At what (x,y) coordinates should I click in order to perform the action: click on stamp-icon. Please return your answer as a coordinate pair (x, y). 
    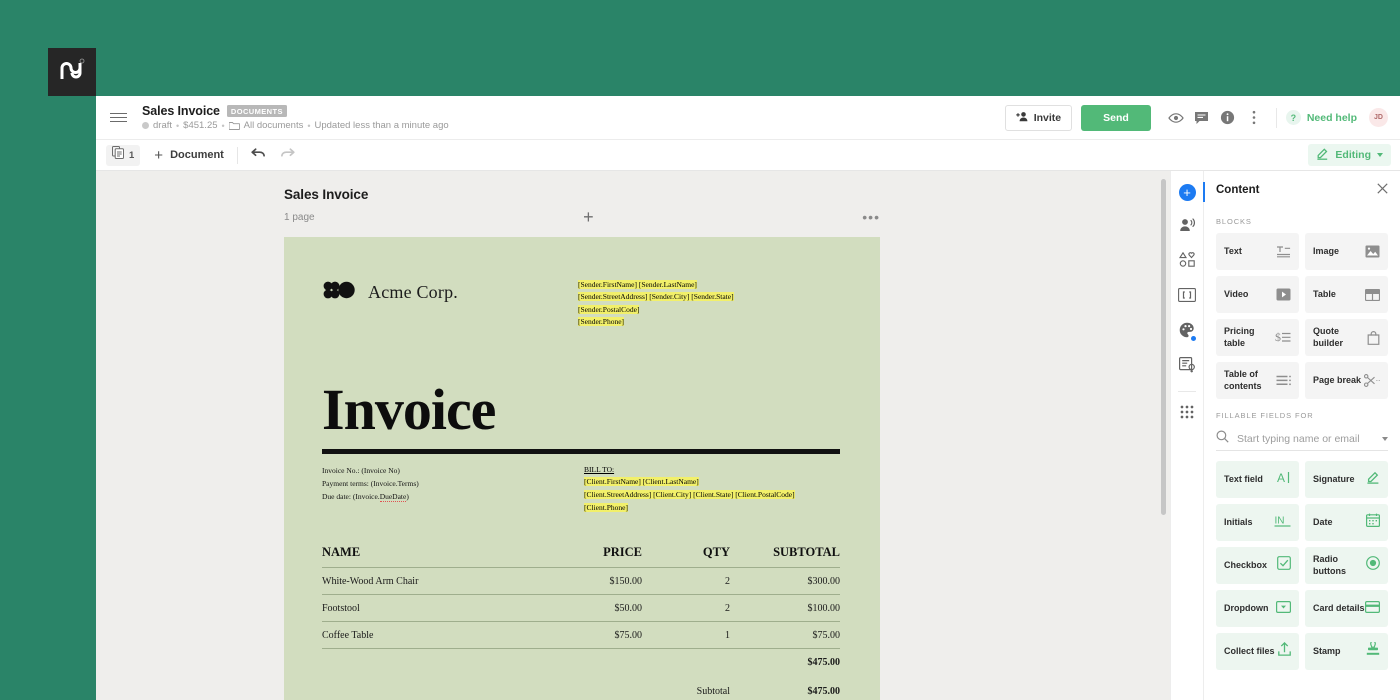
    Looking at the image, I should click on (1373, 650).